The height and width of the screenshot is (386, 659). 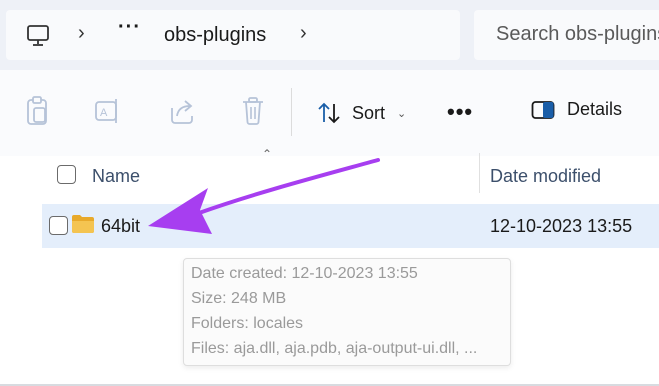 I want to click on more-options-button: •••, so click(x=460, y=112).